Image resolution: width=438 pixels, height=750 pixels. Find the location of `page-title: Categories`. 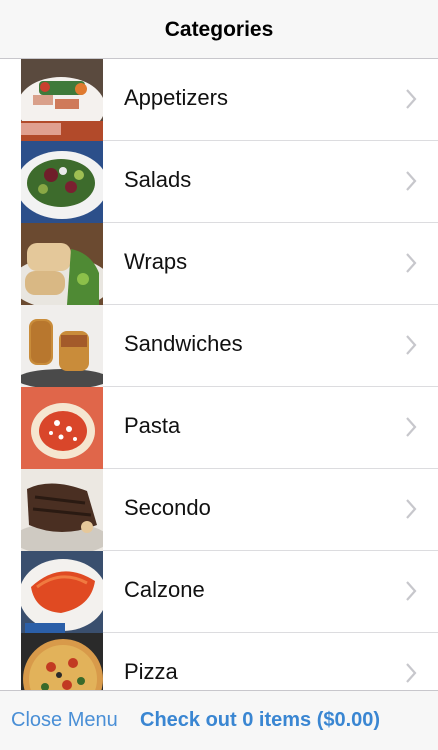

page-title: Categories is located at coordinates (219, 29).